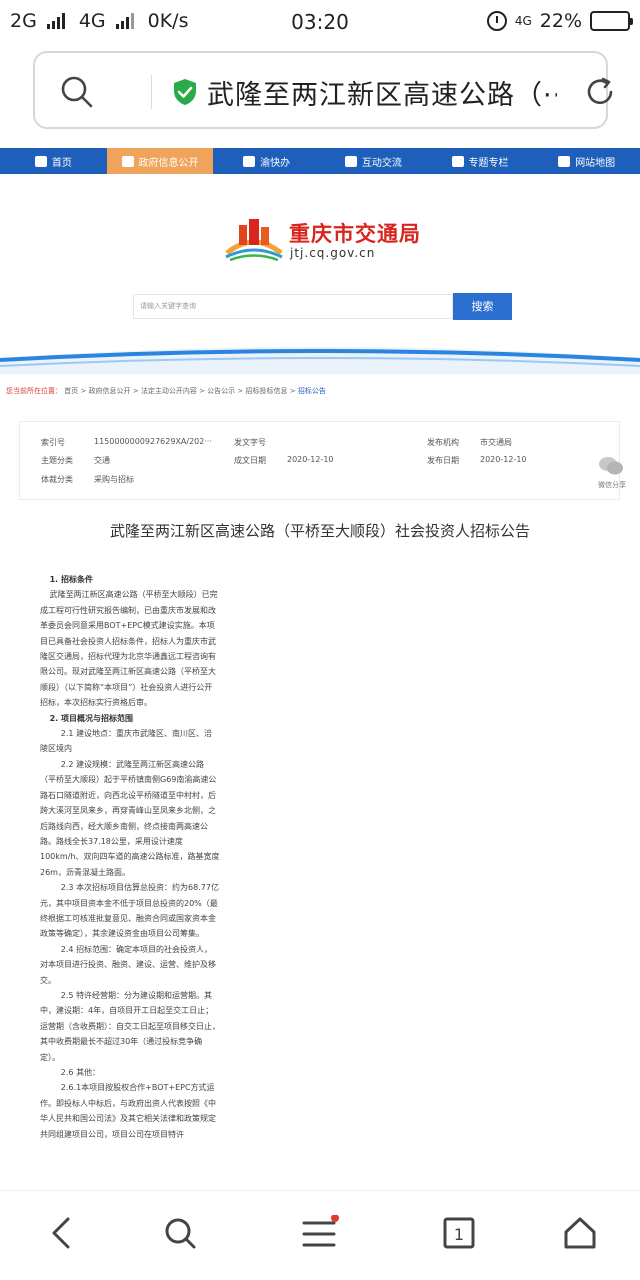 The image size is (640, 1280). I want to click on network-type-3: 4G, so click(523, 21).